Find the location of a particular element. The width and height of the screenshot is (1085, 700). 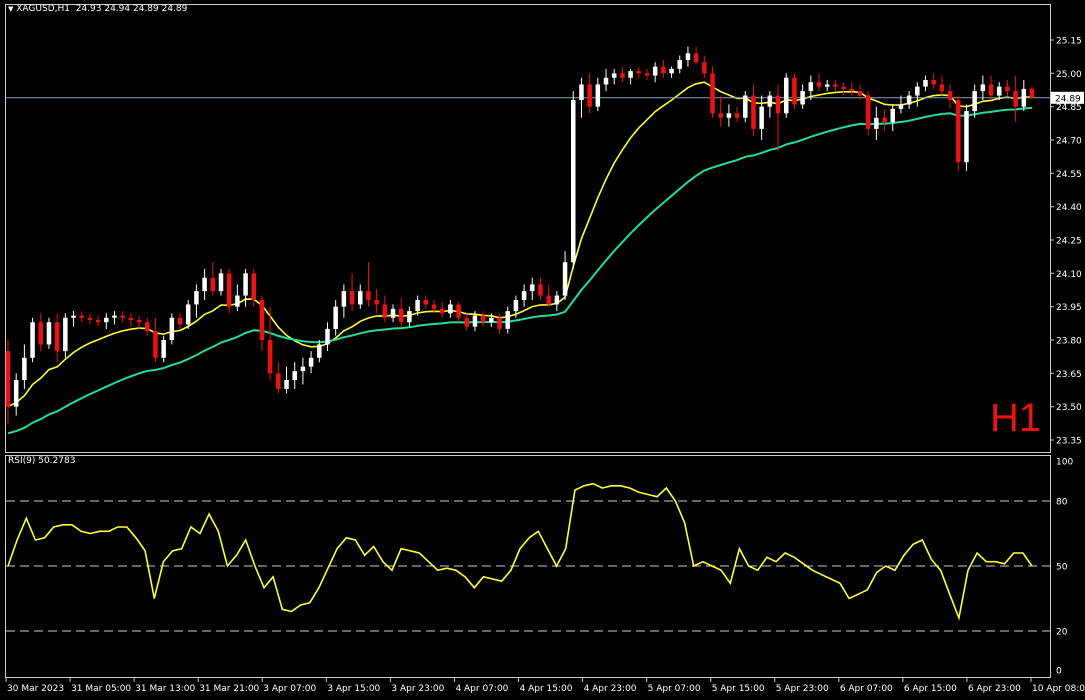

rsi-tick-label: 0 is located at coordinates (1059, 672).